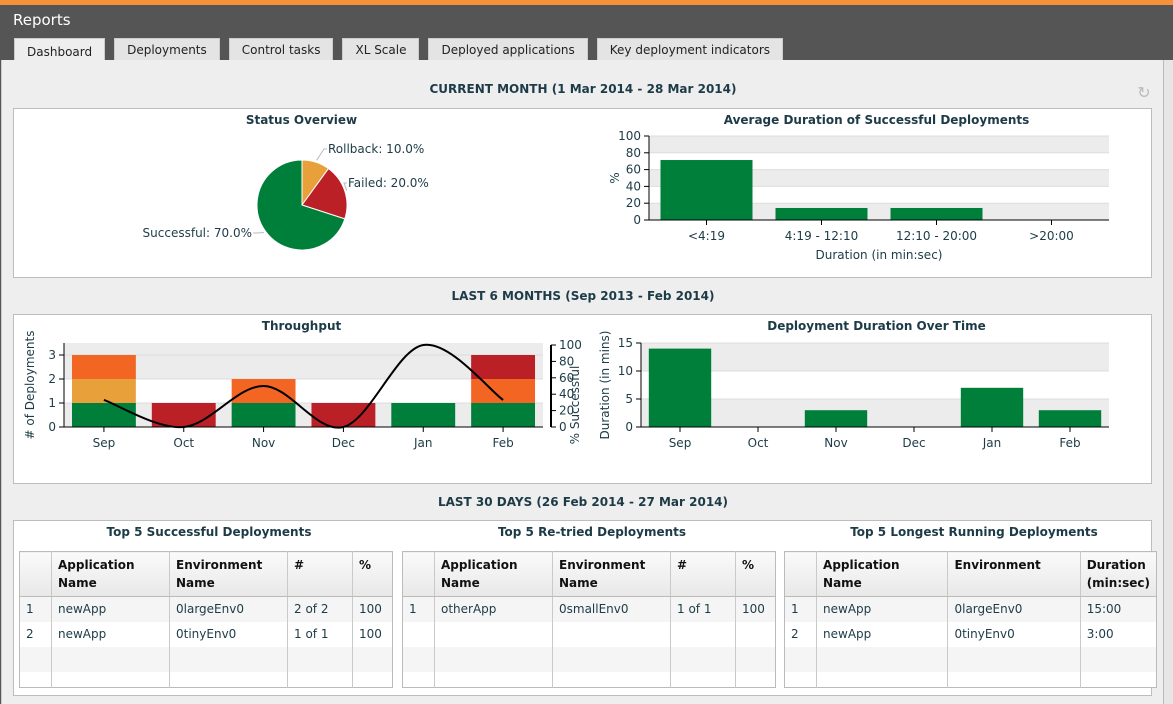 Image resolution: width=1173 pixels, height=704 pixels. What do you see at coordinates (42, 20) in the screenshot?
I see `app-title: Reports` at bounding box center [42, 20].